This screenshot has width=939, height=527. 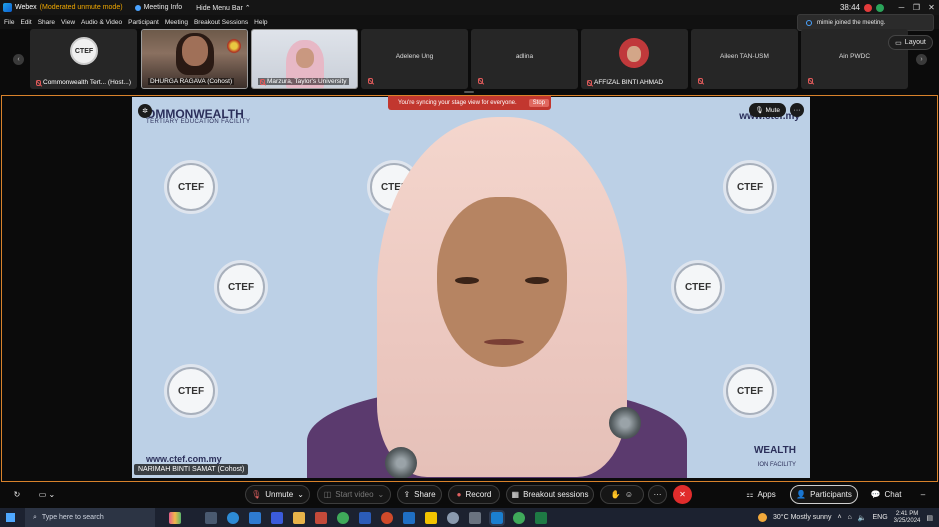 What do you see at coordinates (145, 111) in the screenshot?
I see `pin-button: ✲` at bounding box center [145, 111].